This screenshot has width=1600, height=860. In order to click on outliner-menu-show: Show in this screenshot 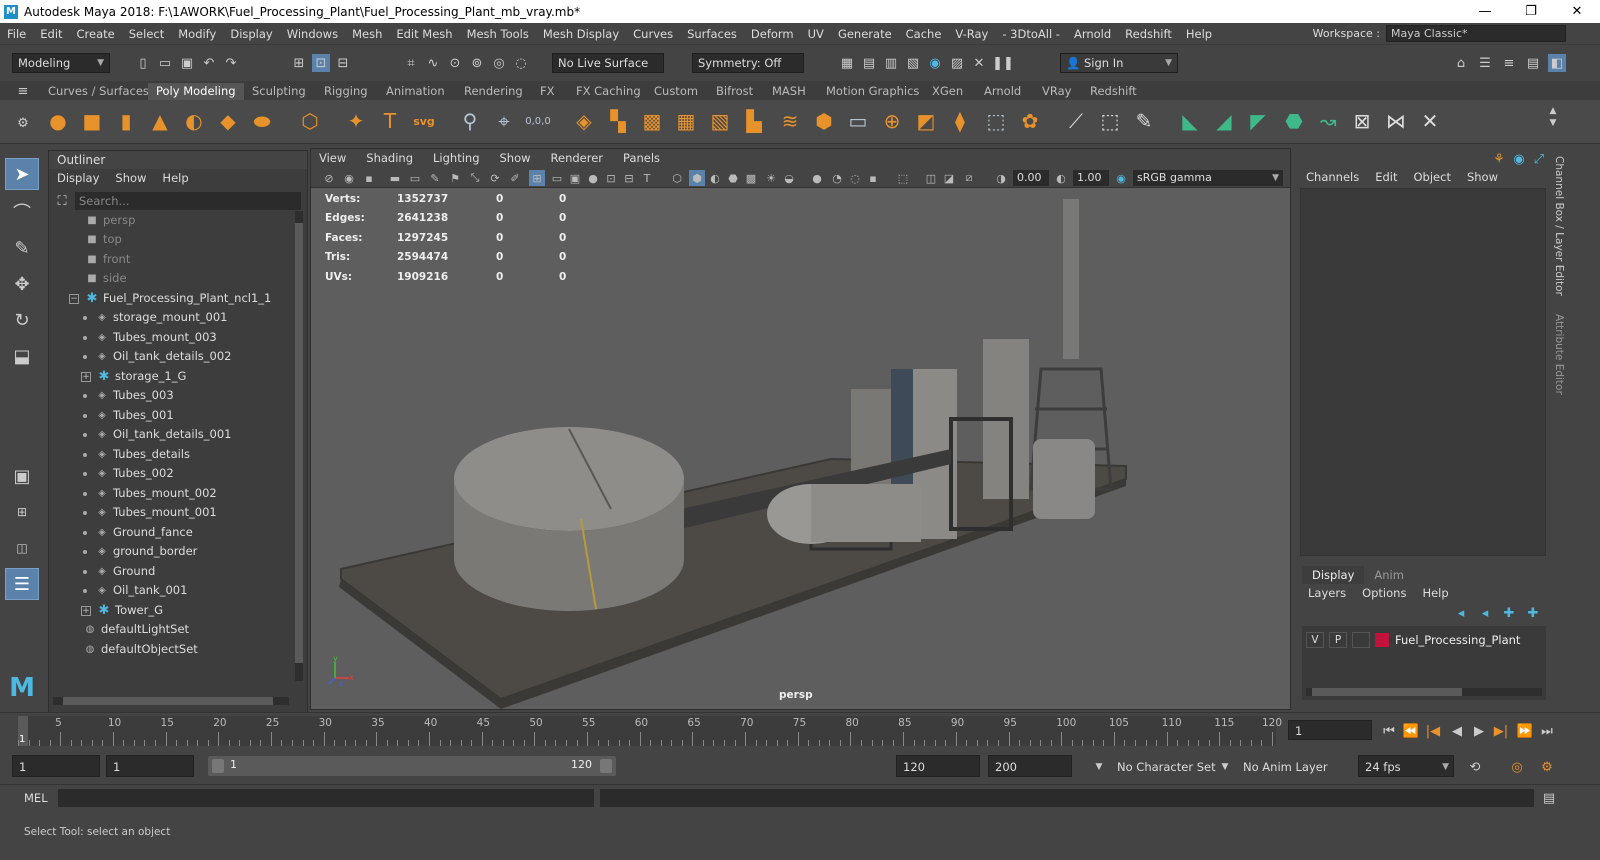, I will do `click(130, 178)`.